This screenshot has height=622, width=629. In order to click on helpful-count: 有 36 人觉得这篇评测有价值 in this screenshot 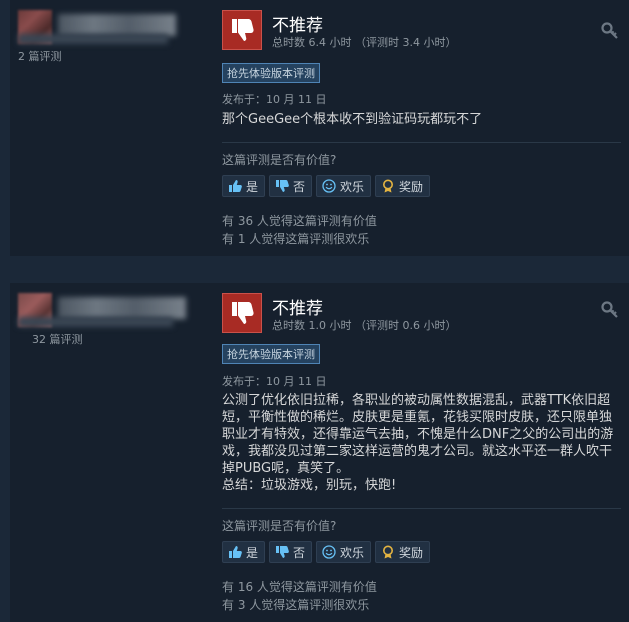, I will do `click(299, 221)`.